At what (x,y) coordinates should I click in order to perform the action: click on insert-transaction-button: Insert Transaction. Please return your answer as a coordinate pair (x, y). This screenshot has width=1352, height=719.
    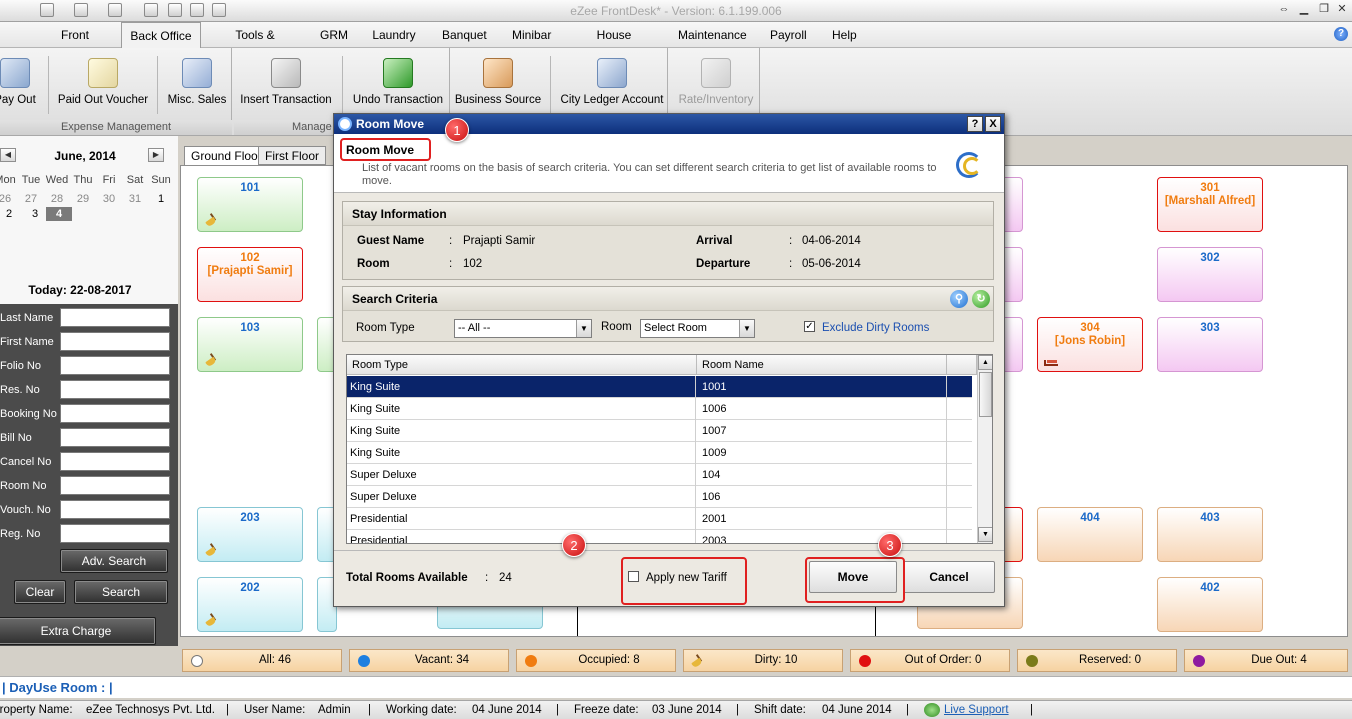
    Looking at the image, I should click on (286, 85).